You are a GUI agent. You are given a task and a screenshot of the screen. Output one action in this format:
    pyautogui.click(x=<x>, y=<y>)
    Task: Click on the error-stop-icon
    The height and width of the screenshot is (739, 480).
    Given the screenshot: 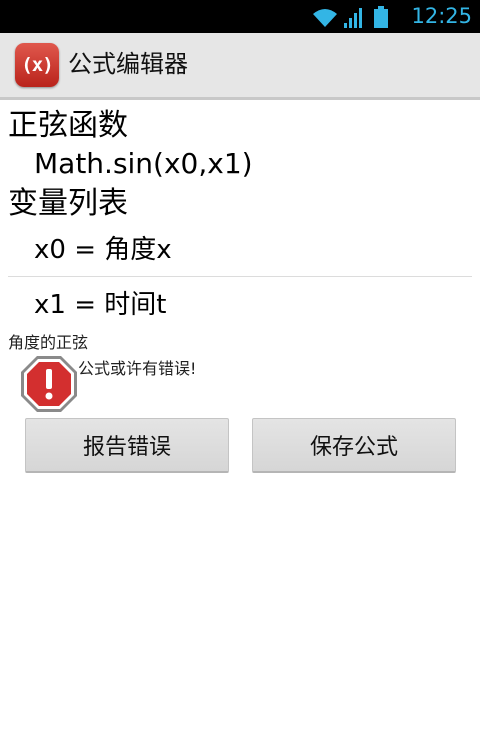 What is the action you would take?
    pyautogui.click(x=49, y=384)
    